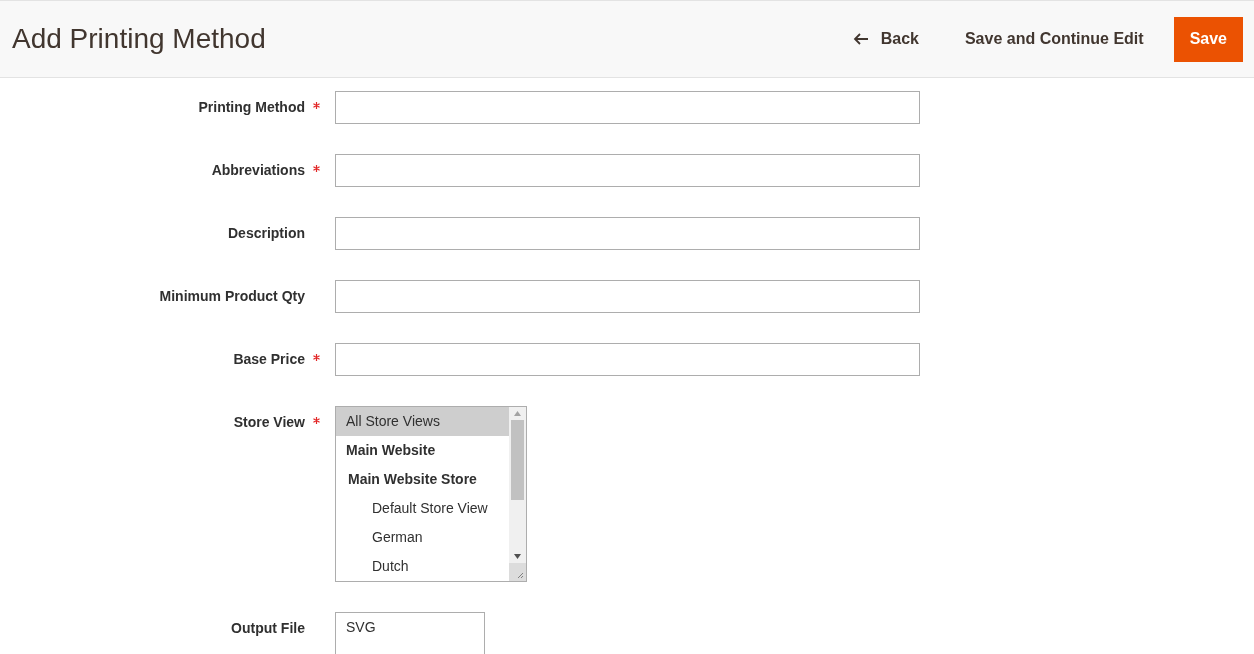 This screenshot has width=1254, height=654. What do you see at coordinates (232, 296) in the screenshot?
I see `field-label: Minimum Product Qty` at bounding box center [232, 296].